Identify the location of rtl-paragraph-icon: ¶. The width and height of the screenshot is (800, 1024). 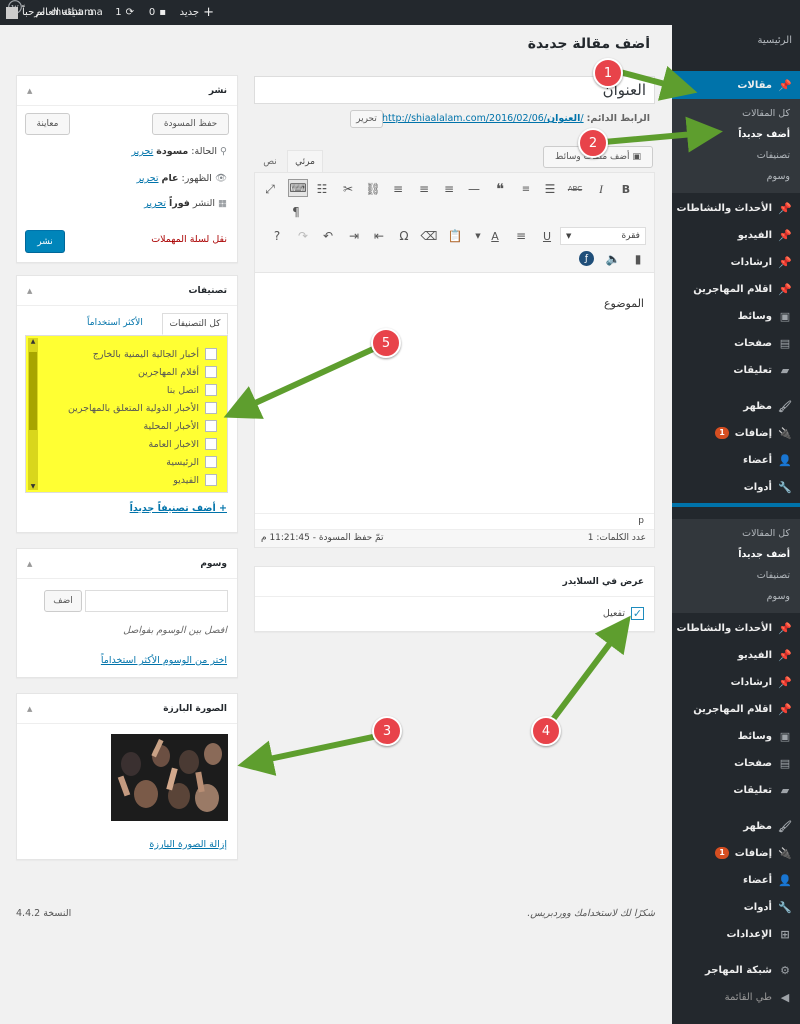
(296, 212).